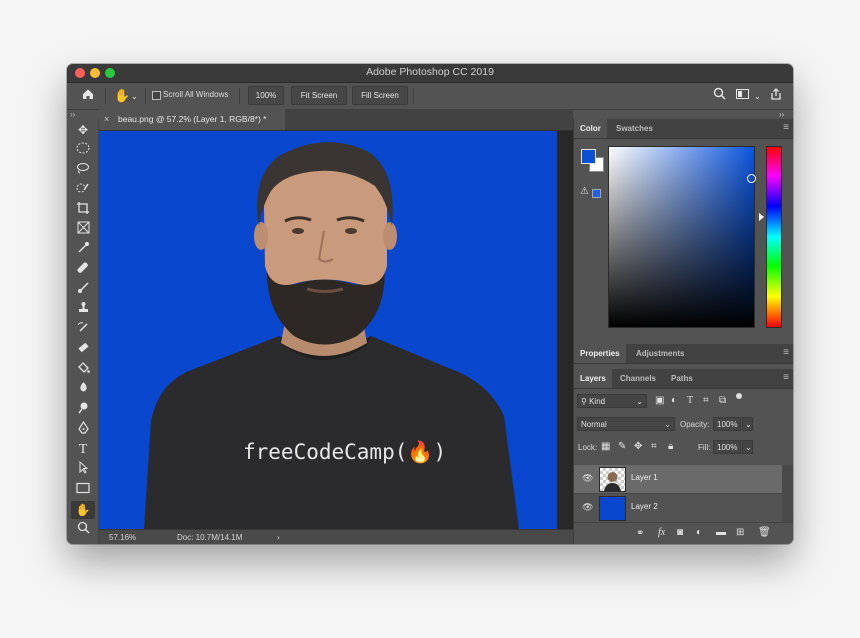 The image size is (860, 638). Describe the element at coordinates (786, 352) in the screenshot. I see `properties-panel-menu-icon: ≡` at that location.